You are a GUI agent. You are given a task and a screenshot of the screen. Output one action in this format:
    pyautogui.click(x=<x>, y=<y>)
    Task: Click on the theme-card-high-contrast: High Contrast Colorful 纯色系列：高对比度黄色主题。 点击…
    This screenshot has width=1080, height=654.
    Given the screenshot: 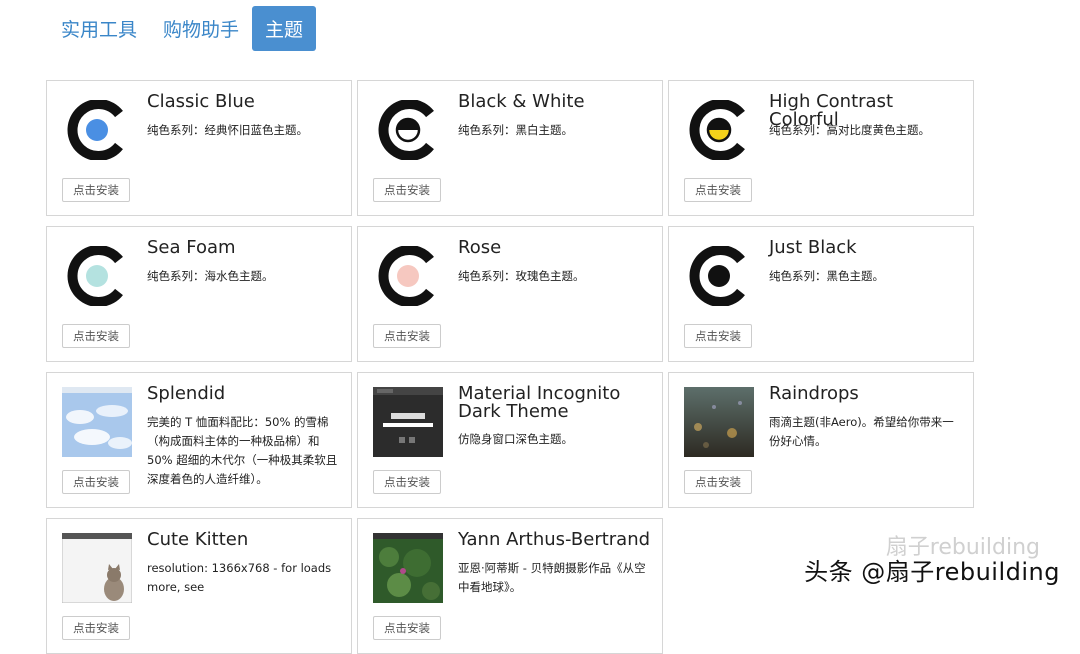 What is the action you would take?
    pyautogui.click(x=821, y=148)
    